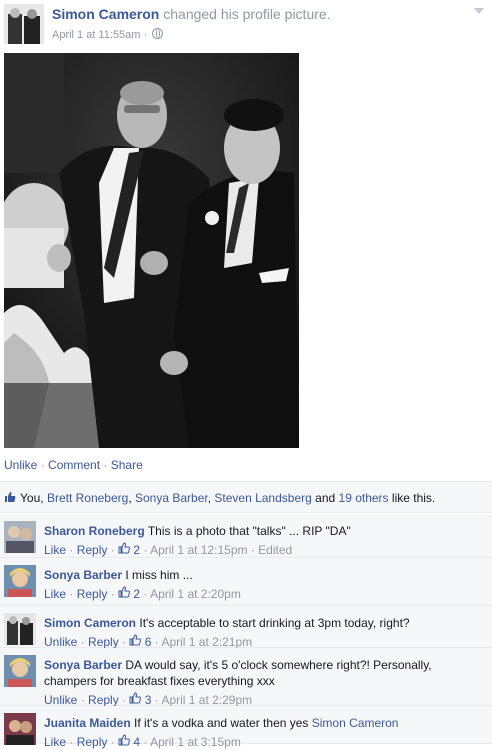  I want to click on liker-link: Sonya Barber, so click(171, 498).